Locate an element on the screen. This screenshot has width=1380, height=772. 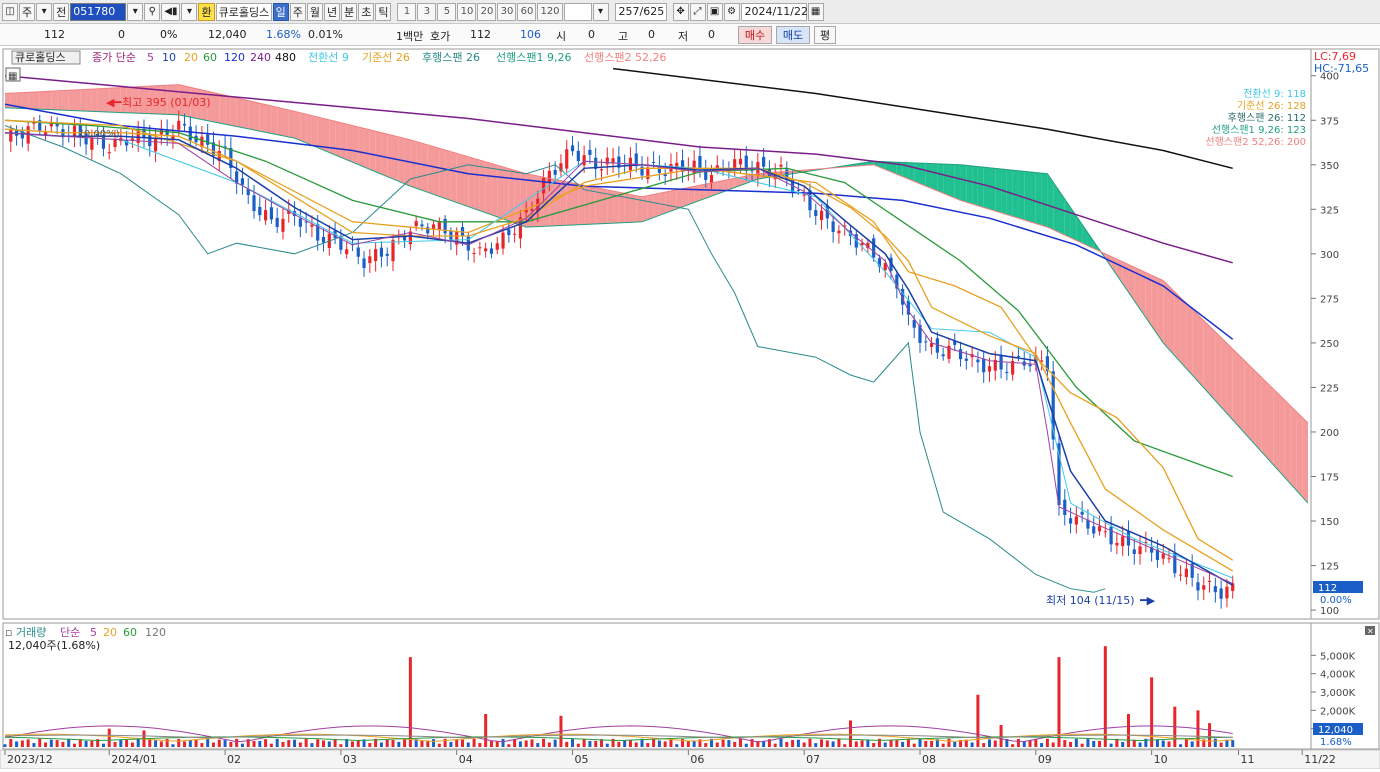
high-label: 고 is located at coordinates (623, 36).